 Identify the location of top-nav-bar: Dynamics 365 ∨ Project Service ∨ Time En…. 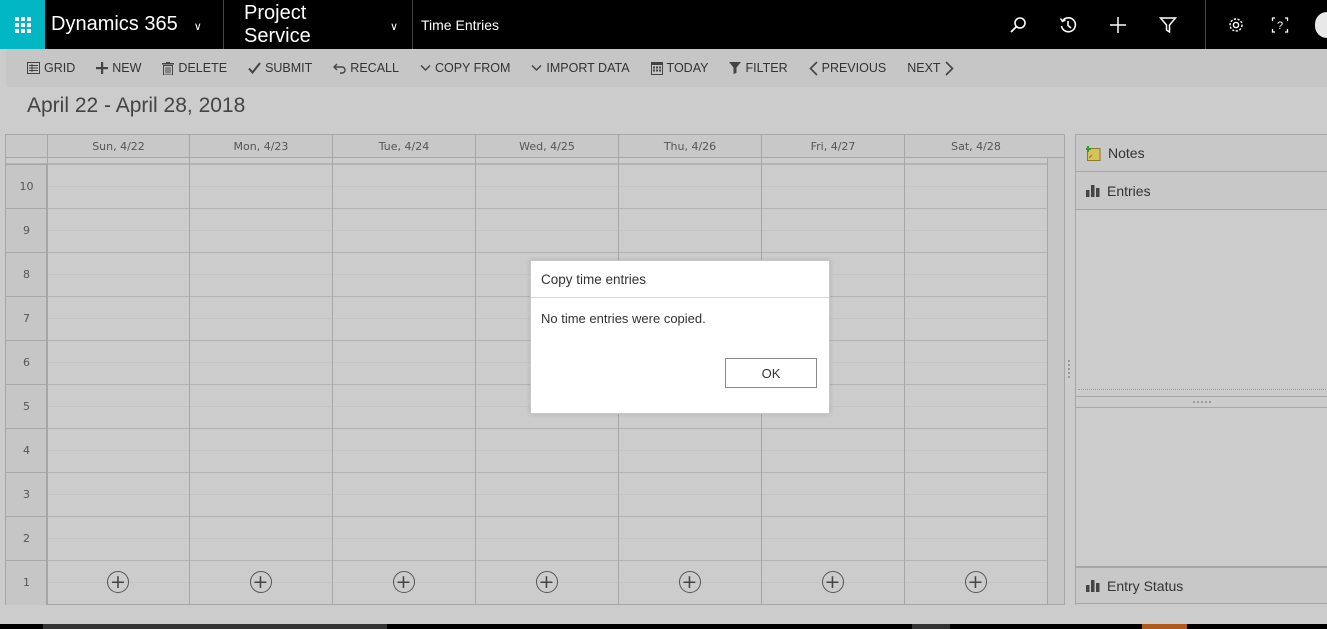
(663, 24).